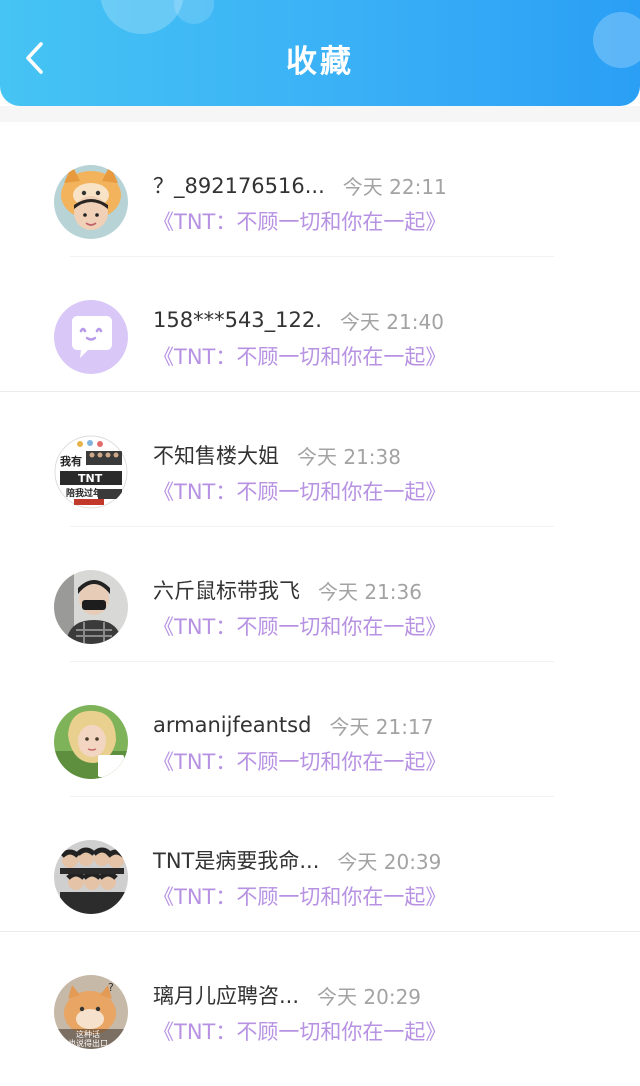 This screenshot has height=1086, width=640. I want to click on timestamp: 今天 21:36, so click(370, 591).